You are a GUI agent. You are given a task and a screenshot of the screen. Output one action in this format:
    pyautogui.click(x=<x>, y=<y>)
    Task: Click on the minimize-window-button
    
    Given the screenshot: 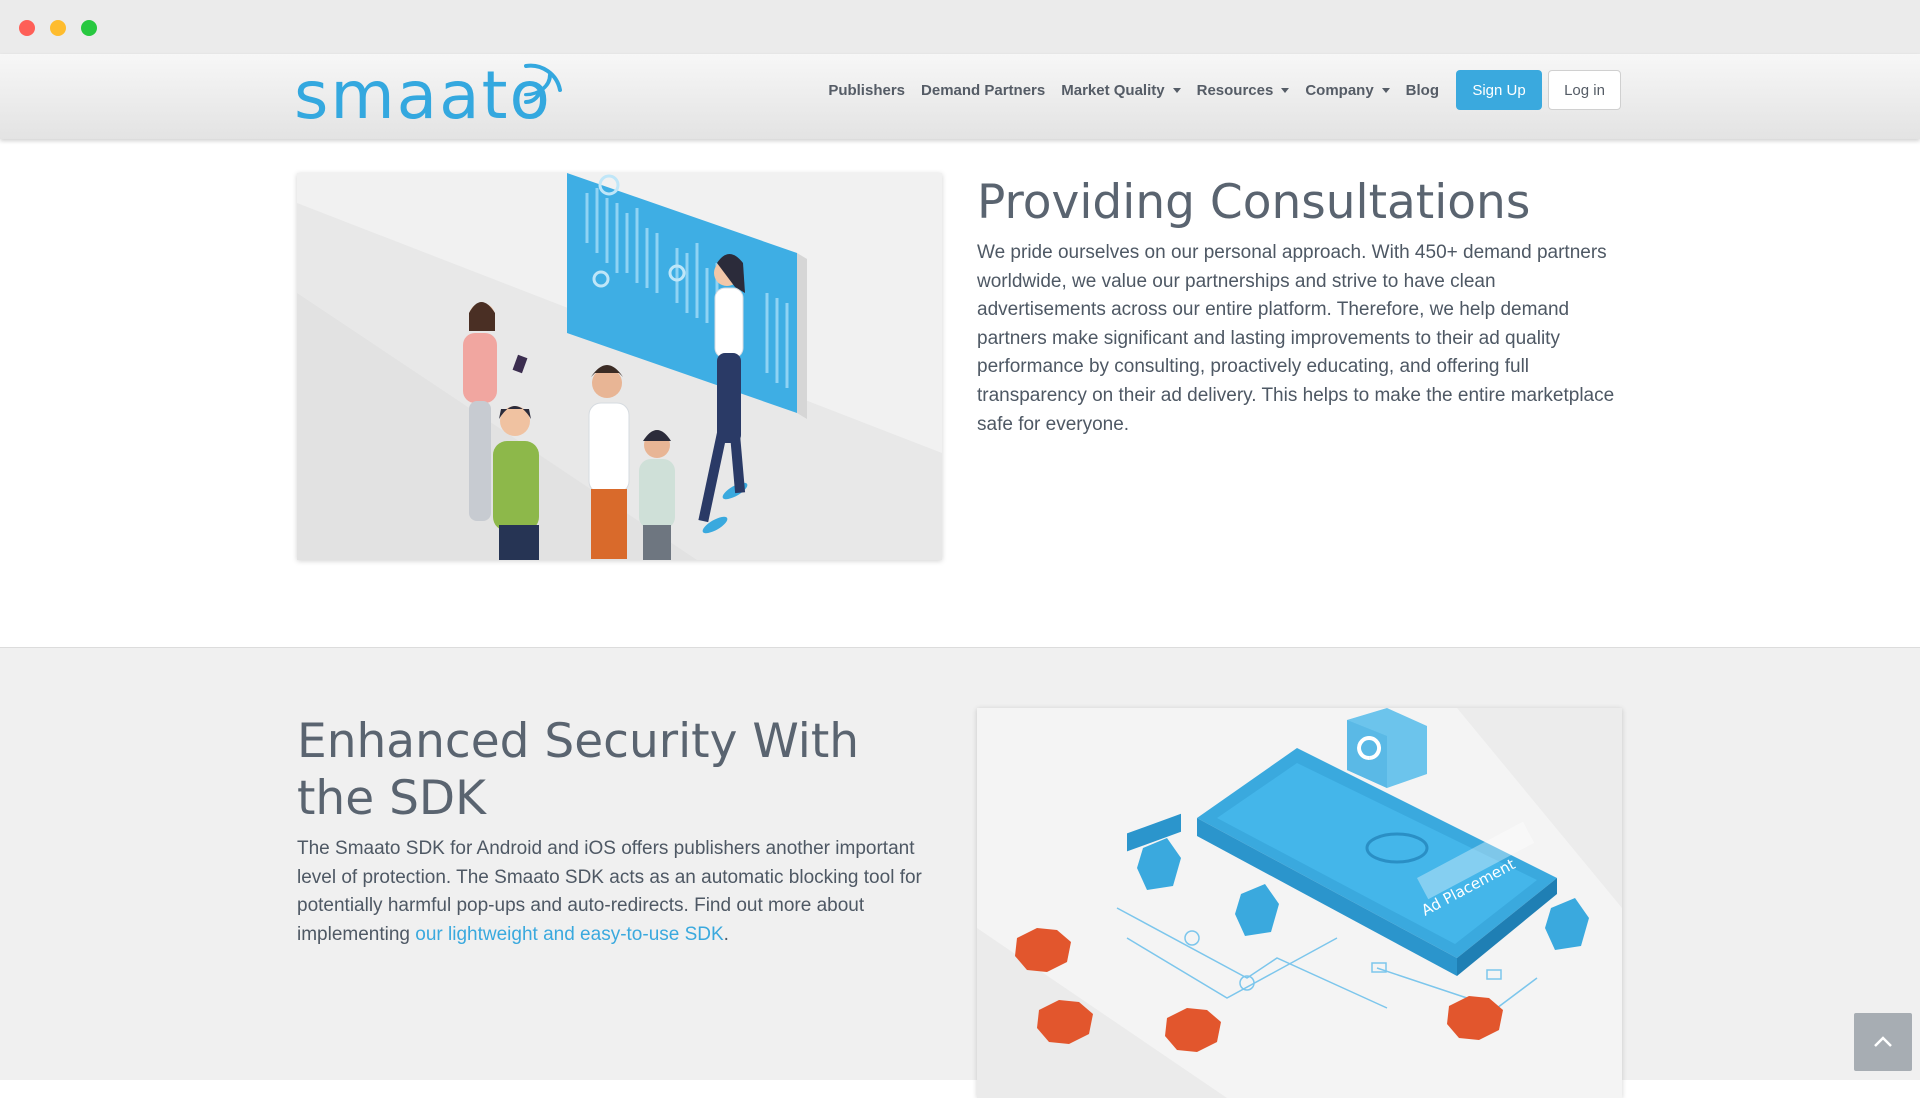 What is the action you would take?
    pyautogui.click(x=58, y=28)
    